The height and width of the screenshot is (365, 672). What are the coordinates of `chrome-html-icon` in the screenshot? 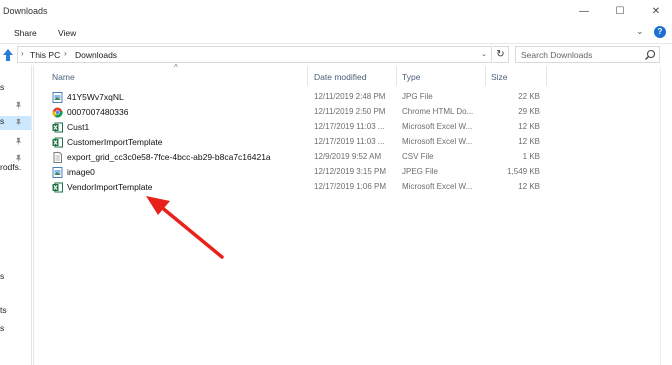 It's located at (57, 112).